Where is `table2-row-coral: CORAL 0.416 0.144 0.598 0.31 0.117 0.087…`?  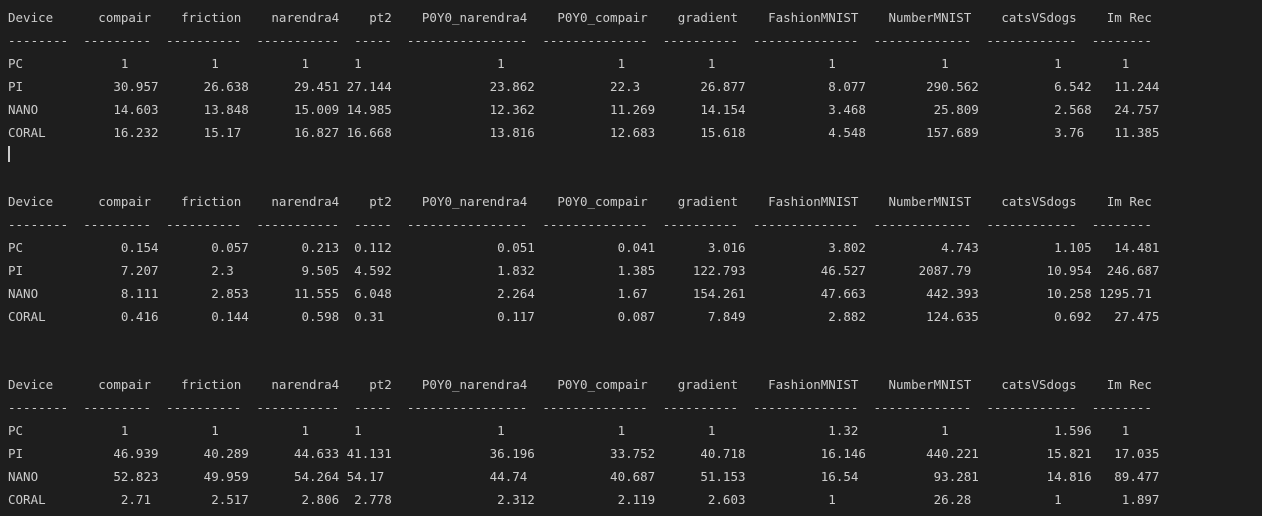
table2-row-coral: CORAL 0.416 0.144 0.598 0.31 0.117 0.087… is located at coordinates (584, 316).